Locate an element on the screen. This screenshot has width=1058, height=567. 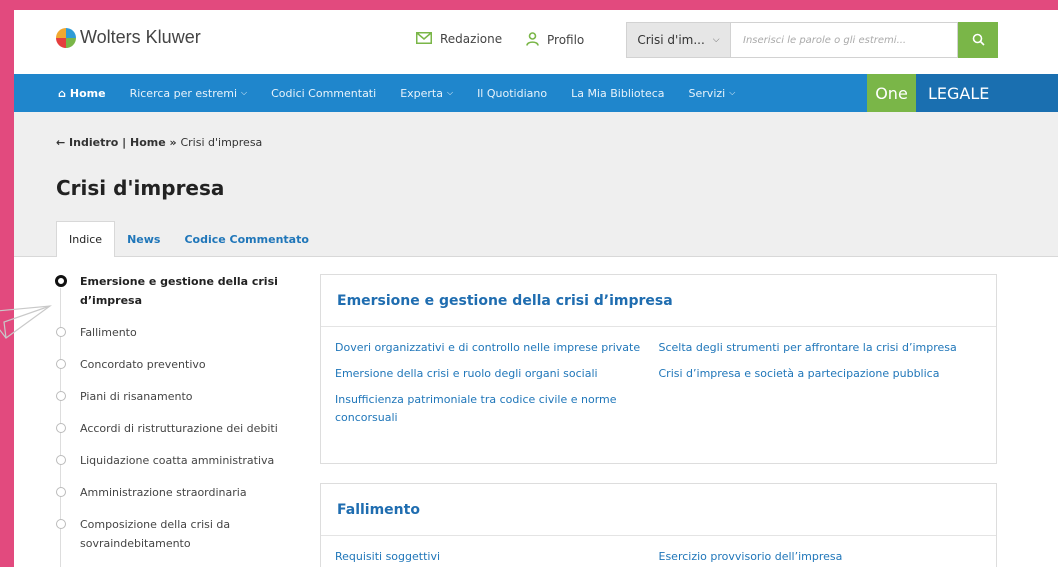
search-button is located at coordinates (978, 40).